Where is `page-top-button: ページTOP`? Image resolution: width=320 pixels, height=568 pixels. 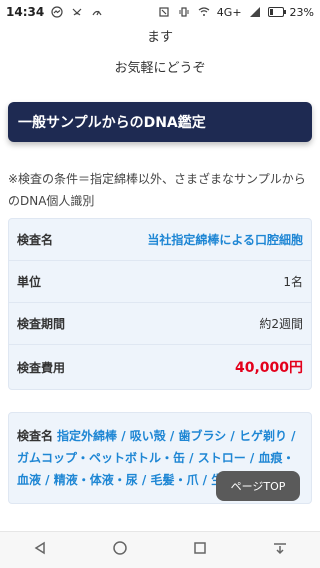
page-top-button: ページTOP is located at coordinates (258, 486).